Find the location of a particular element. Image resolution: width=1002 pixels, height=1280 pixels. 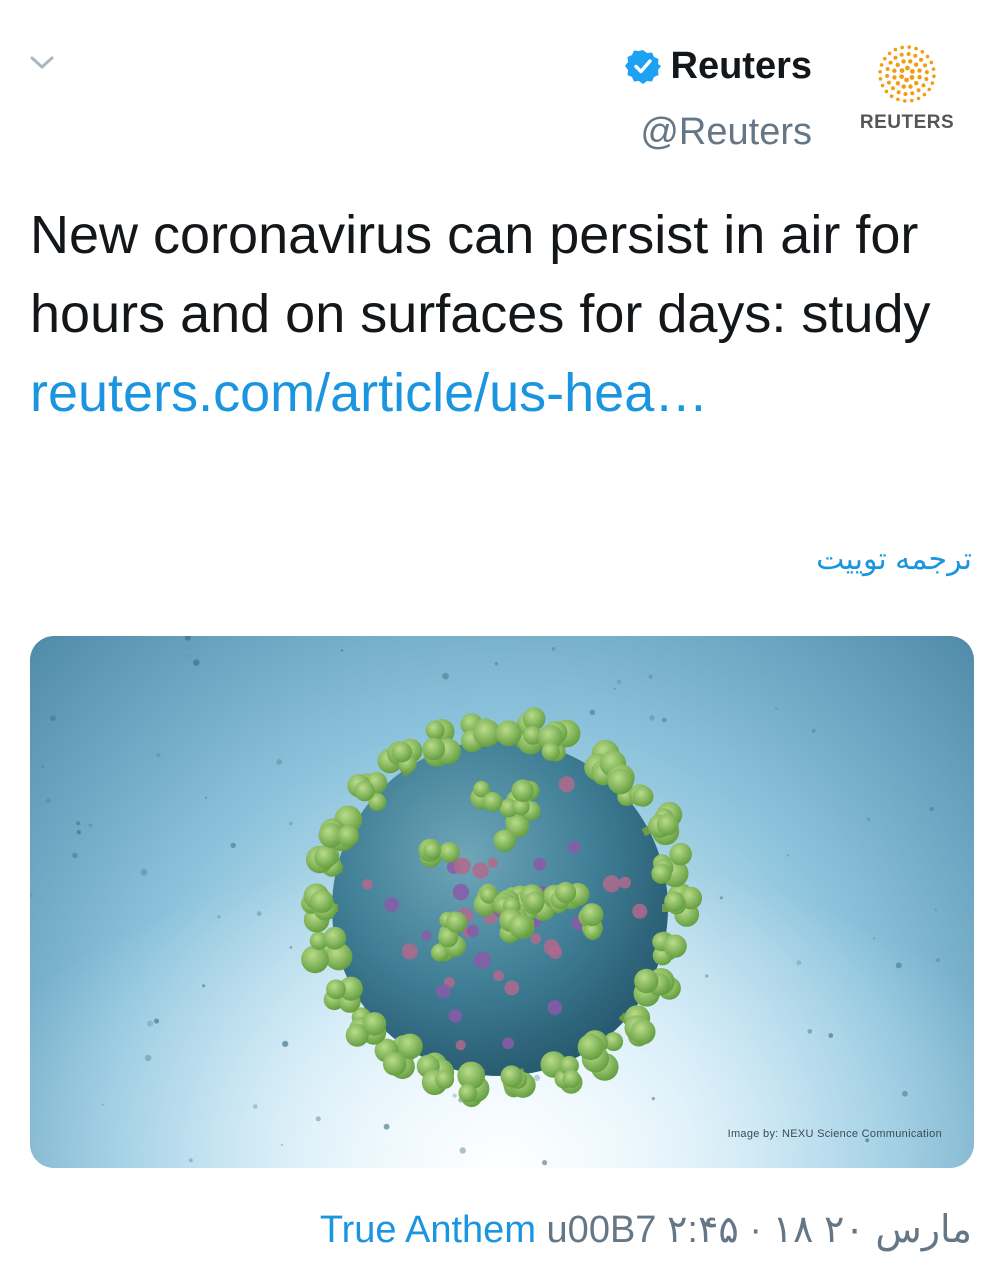

image-credit: Image by: NEXU Science Communication is located at coordinates (834, 1134).